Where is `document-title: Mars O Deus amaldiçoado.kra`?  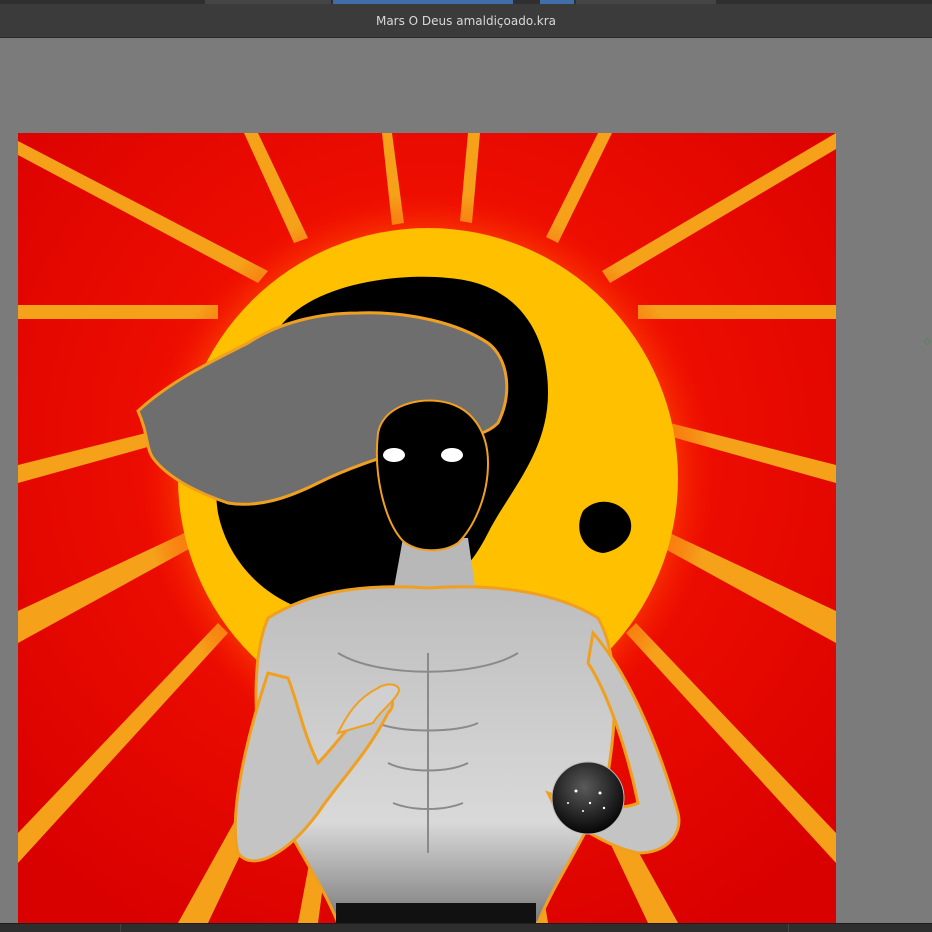 document-title: Mars O Deus amaldiçoado.kra is located at coordinates (466, 20).